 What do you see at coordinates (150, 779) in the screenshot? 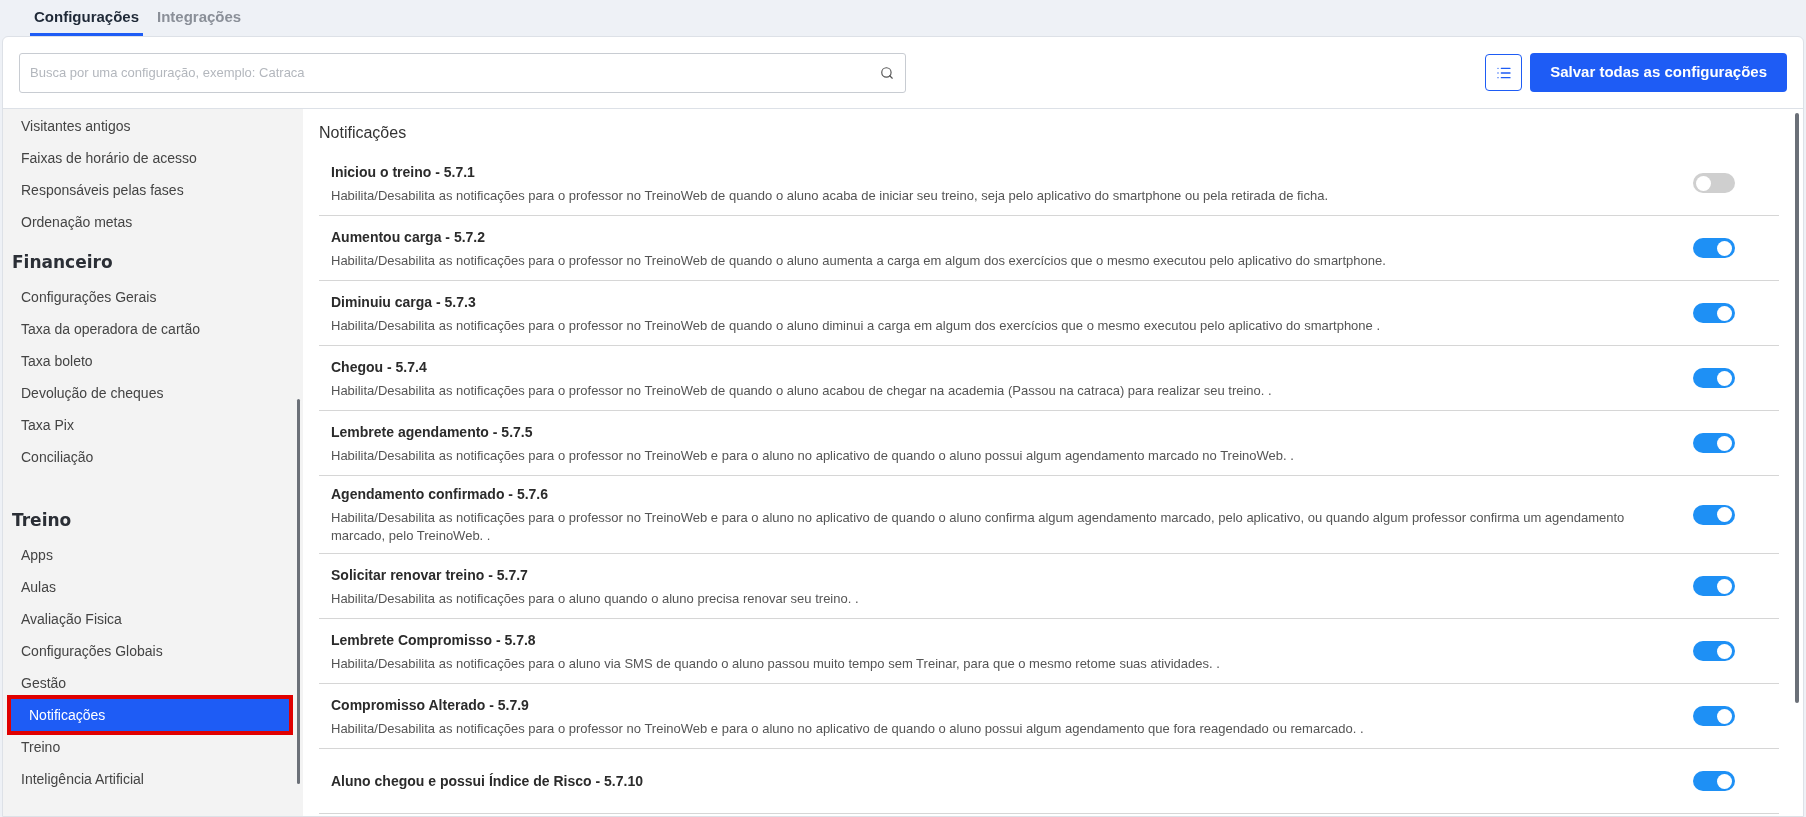
I see `sidebar-item: Inteligência Artificial` at bounding box center [150, 779].